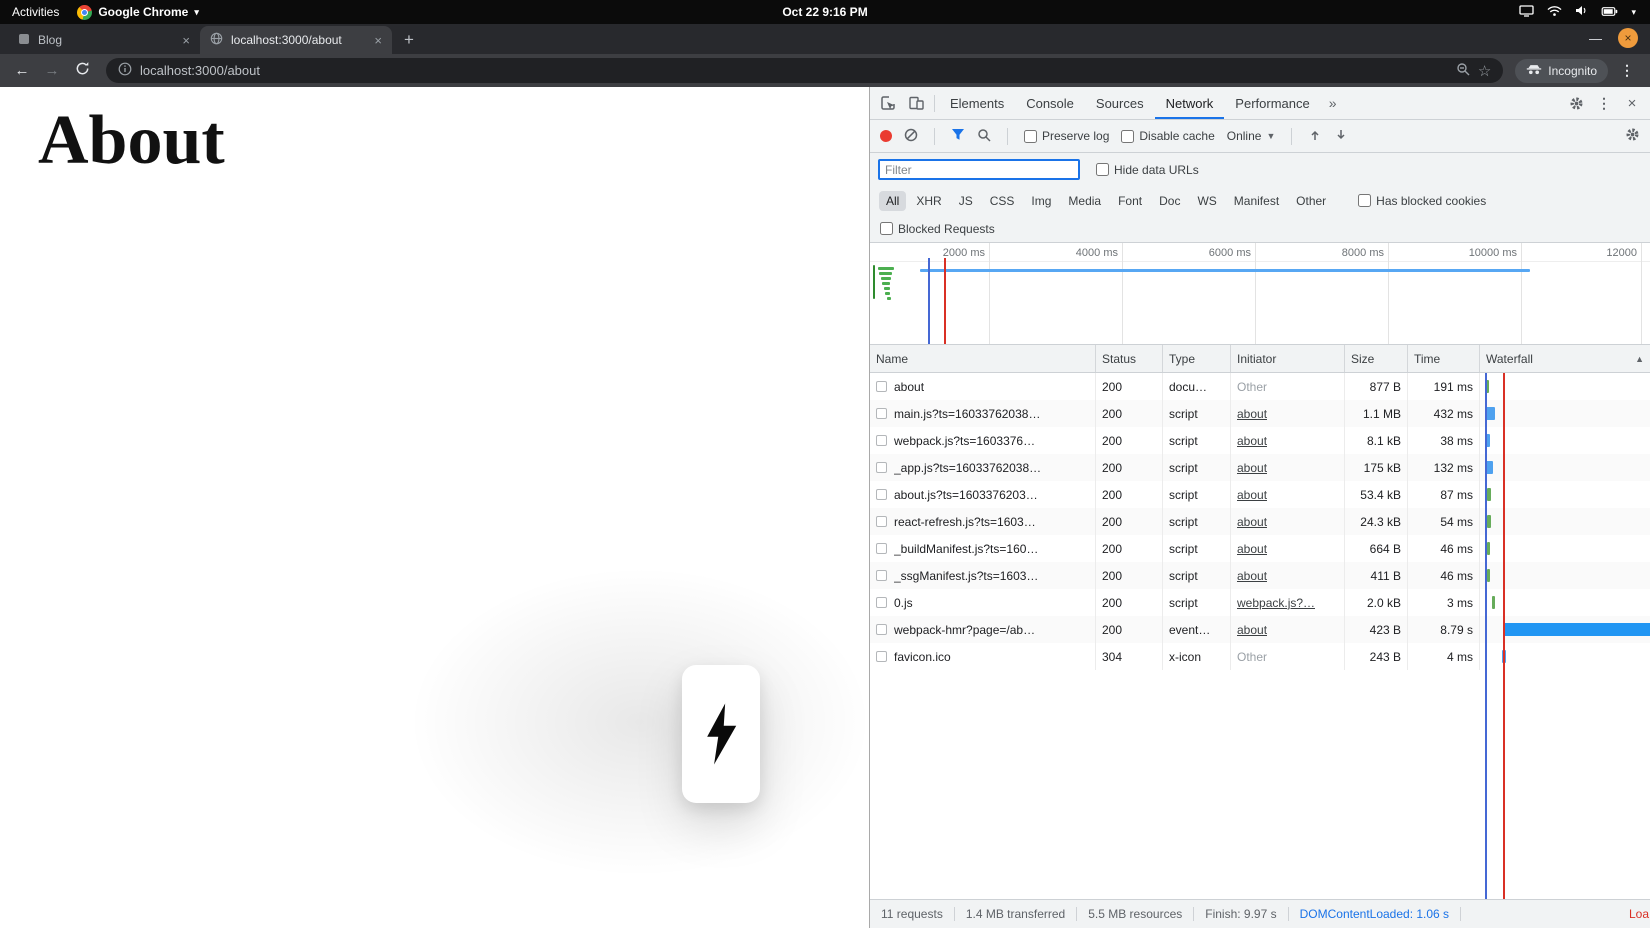 The image size is (1650, 928). I want to click on record-button, so click(886, 136).